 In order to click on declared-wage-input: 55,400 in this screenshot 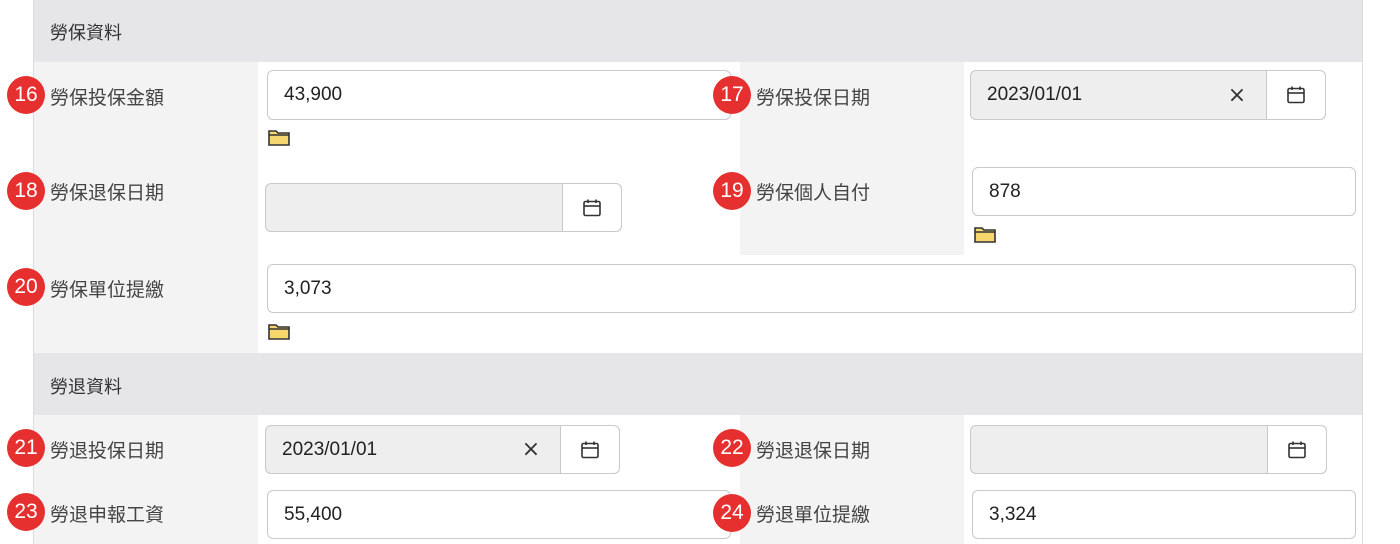, I will do `click(499, 514)`.